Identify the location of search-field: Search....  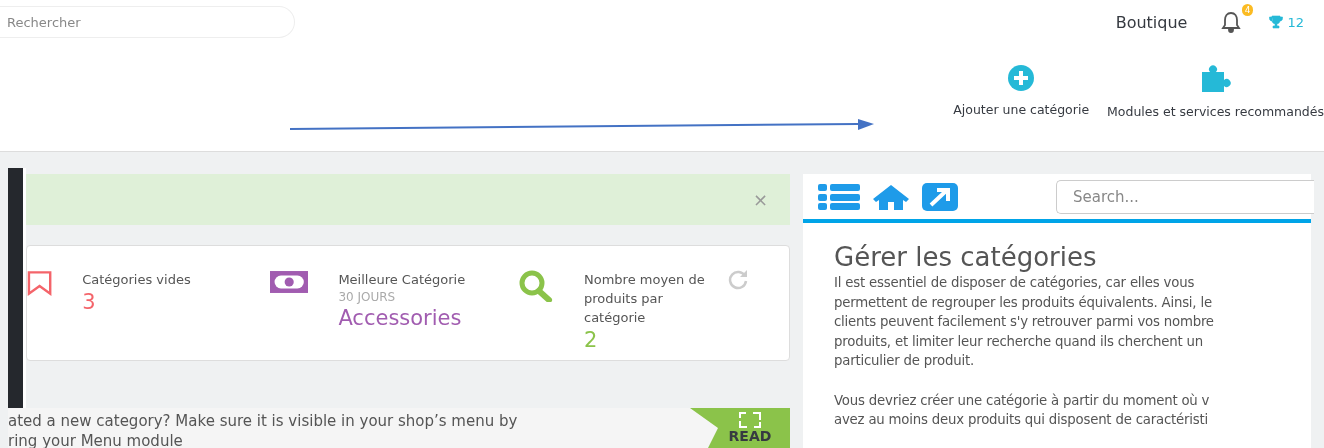
(1185, 196).